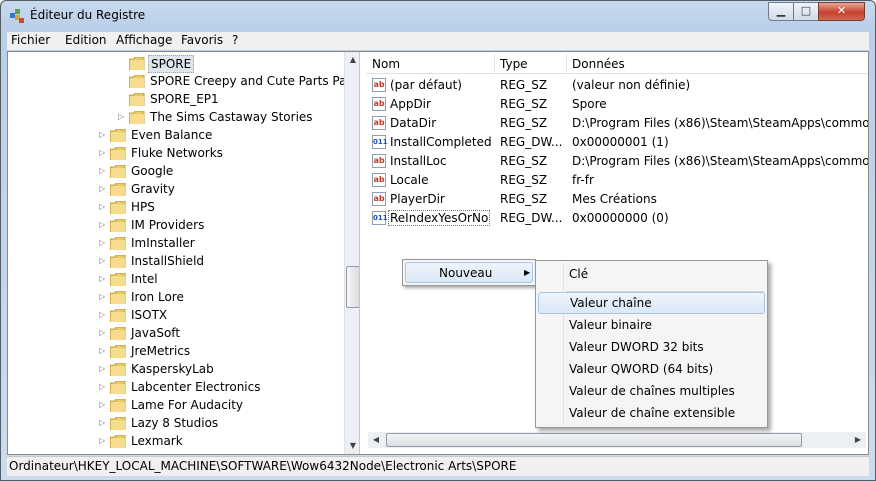 This screenshot has height=481, width=876. I want to click on column-nom: Nom, so click(386, 64).